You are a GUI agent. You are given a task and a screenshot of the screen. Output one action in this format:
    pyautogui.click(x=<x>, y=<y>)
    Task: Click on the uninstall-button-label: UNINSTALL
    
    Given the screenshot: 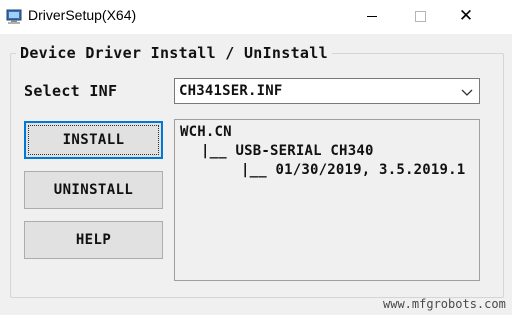 What is the action you would take?
    pyautogui.click(x=93, y=190)
    